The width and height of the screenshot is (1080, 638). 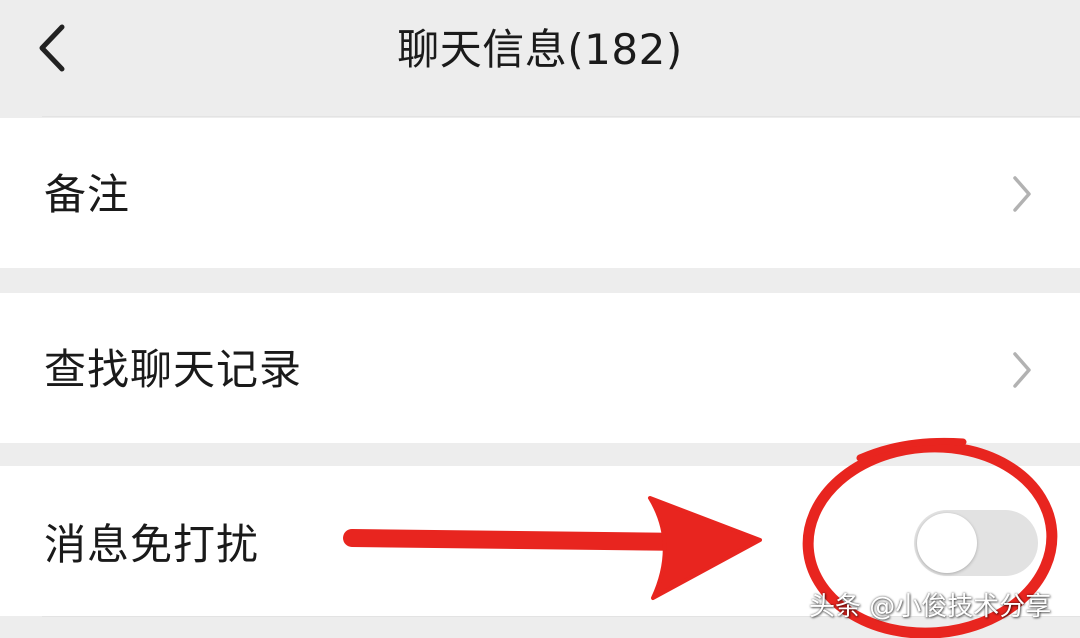 I want to click on page-title: 聊天信息(182), so click(x=540, y=49).